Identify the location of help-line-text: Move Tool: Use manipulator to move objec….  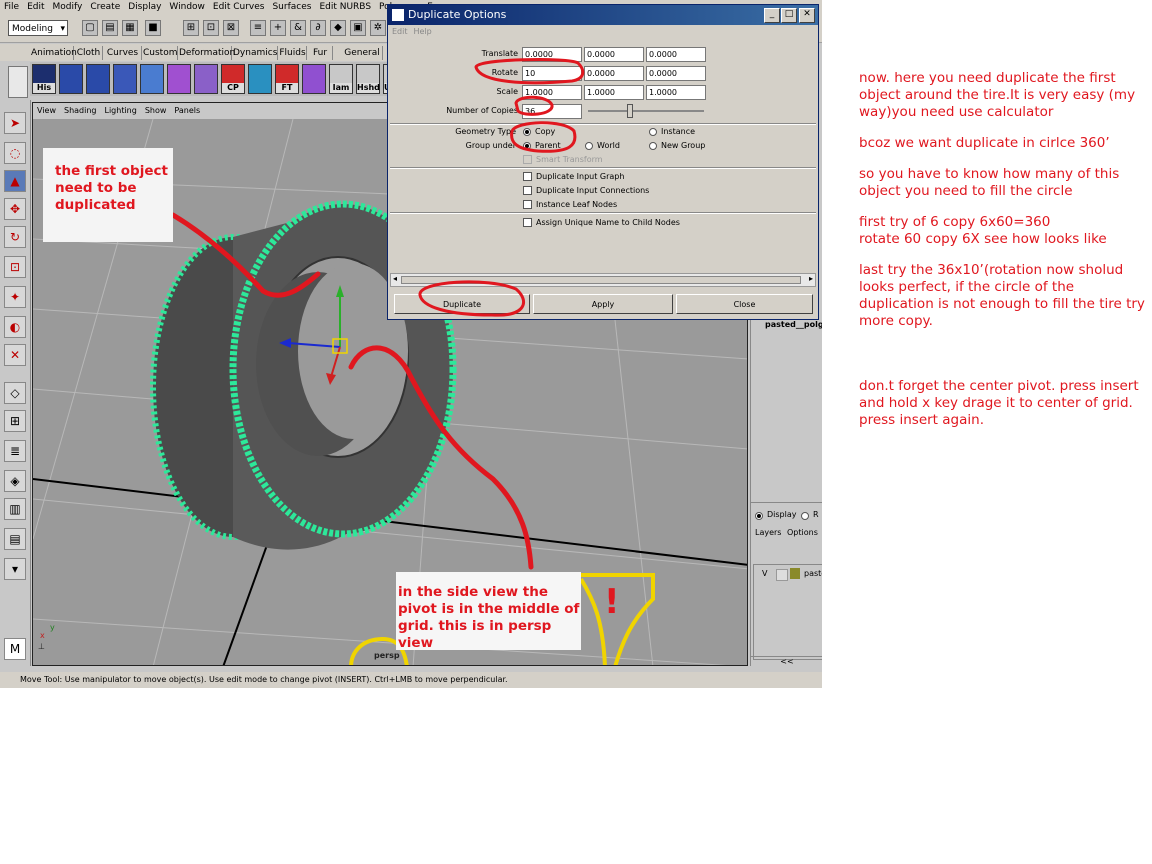
(264, 679).